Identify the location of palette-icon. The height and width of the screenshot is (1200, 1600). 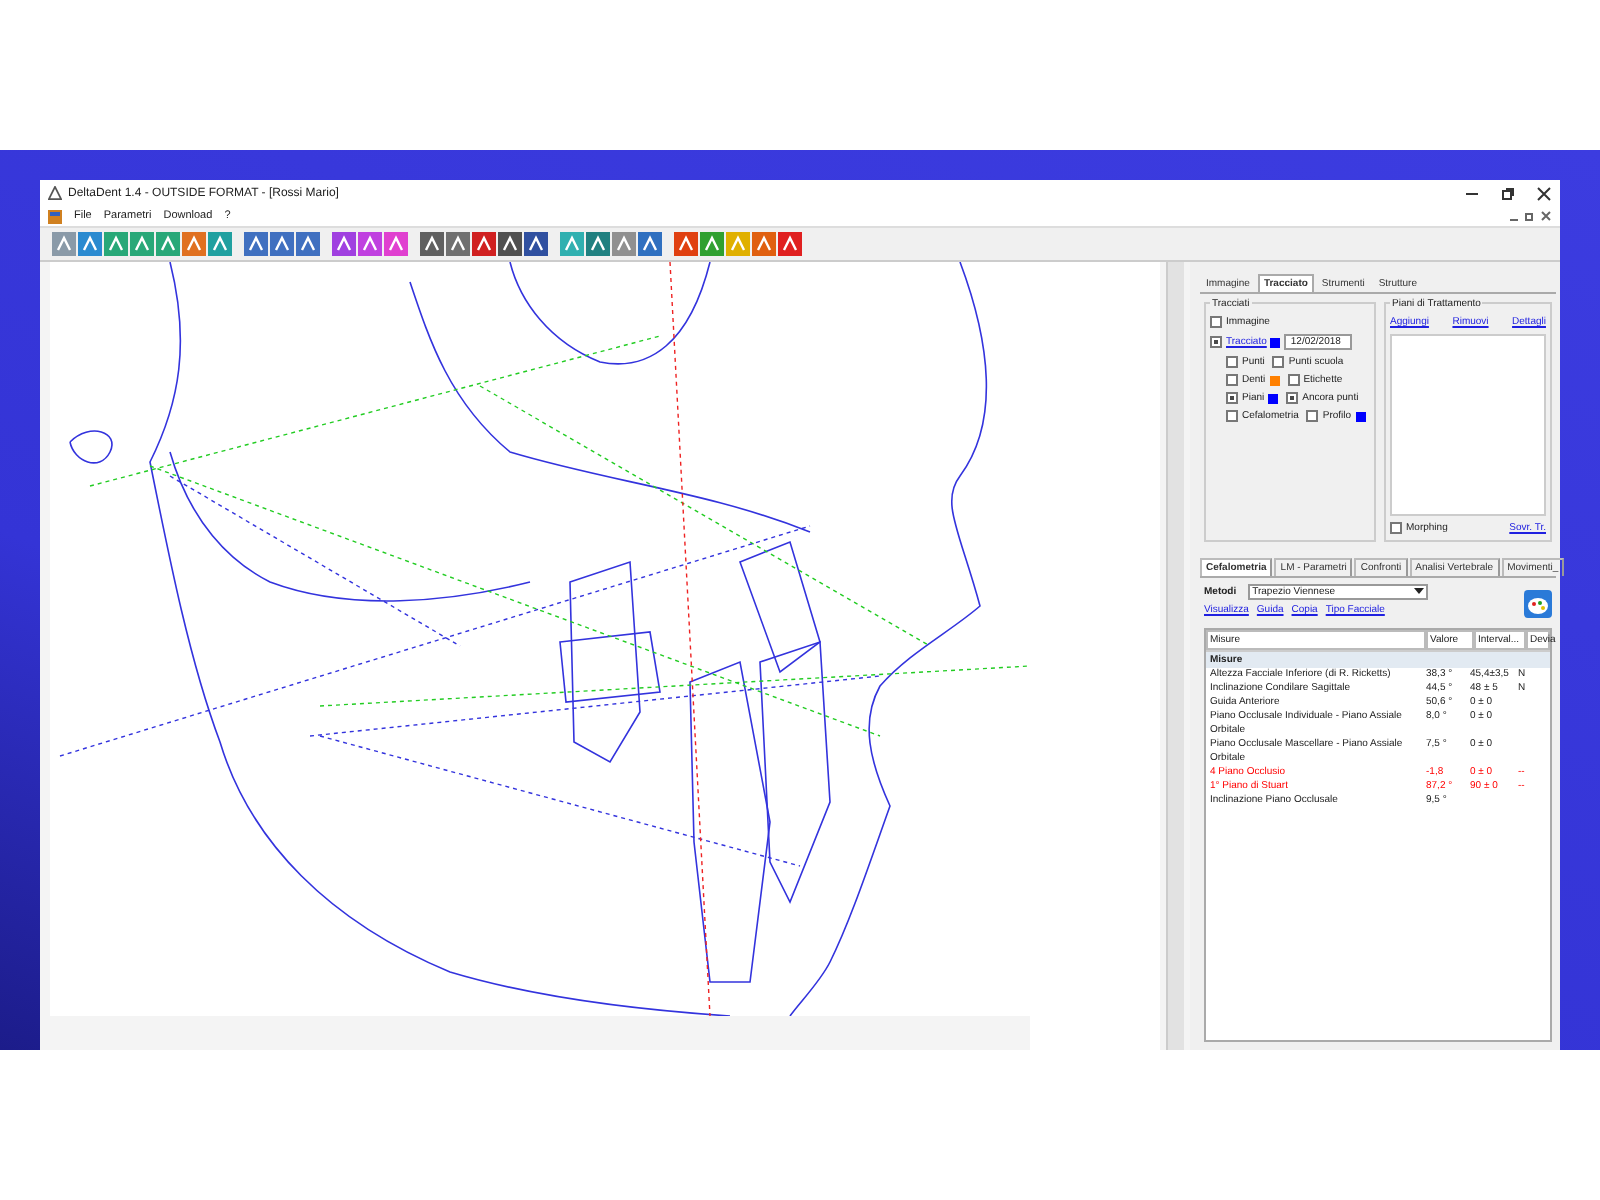
(1538, 604).